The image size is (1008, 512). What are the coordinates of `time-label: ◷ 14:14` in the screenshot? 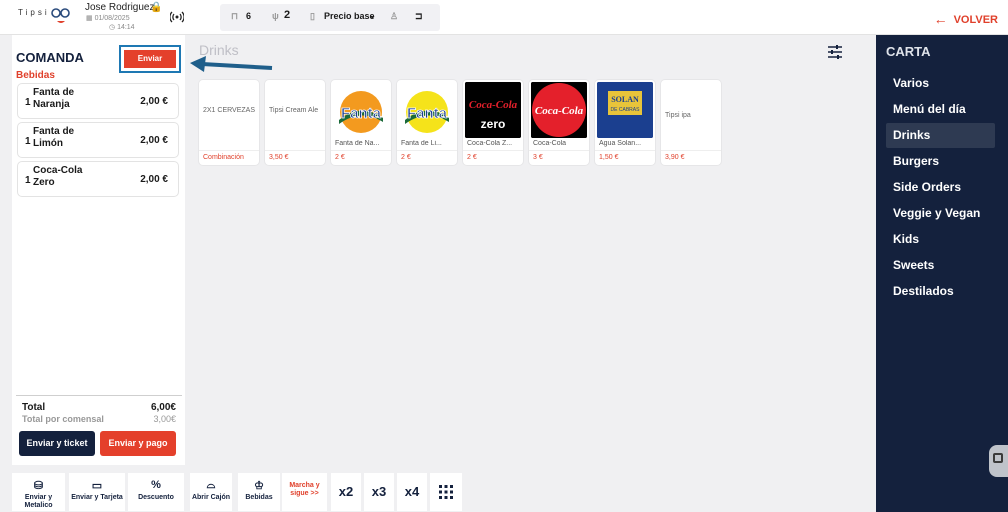 It's located at (122, 27).